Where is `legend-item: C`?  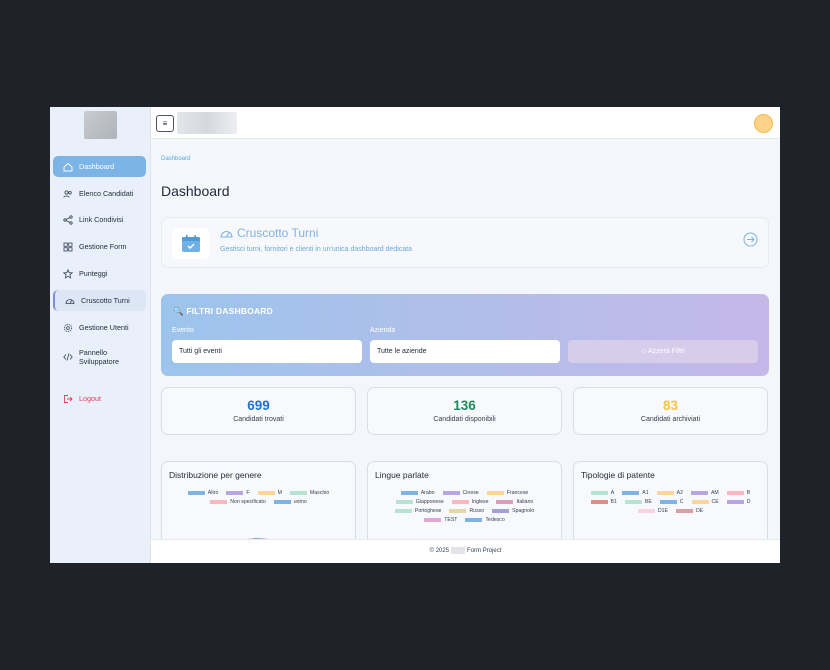 legend-item: C is located at coordinates (671, 502).